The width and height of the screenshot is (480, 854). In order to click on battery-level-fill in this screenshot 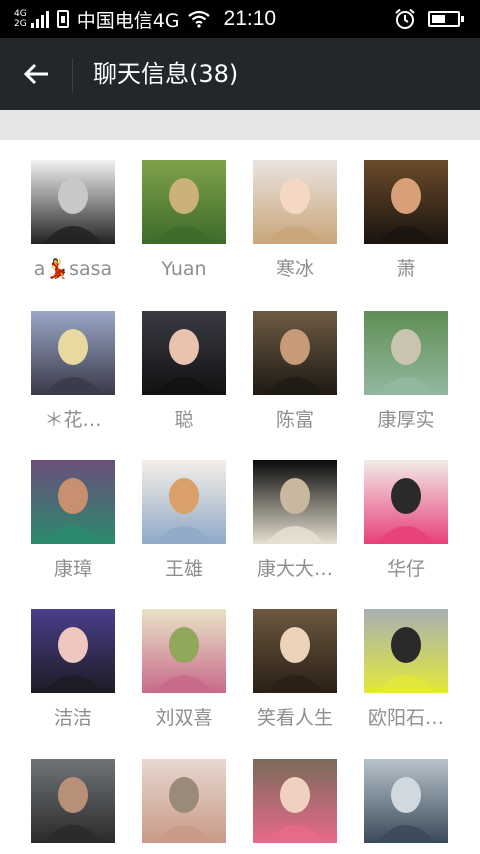, I will do `click(439, 19)`.